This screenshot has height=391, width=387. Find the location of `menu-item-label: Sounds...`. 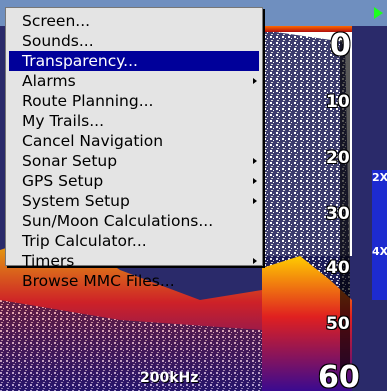

menu-item-label: Sounds... is located at coordinates (58, 41).